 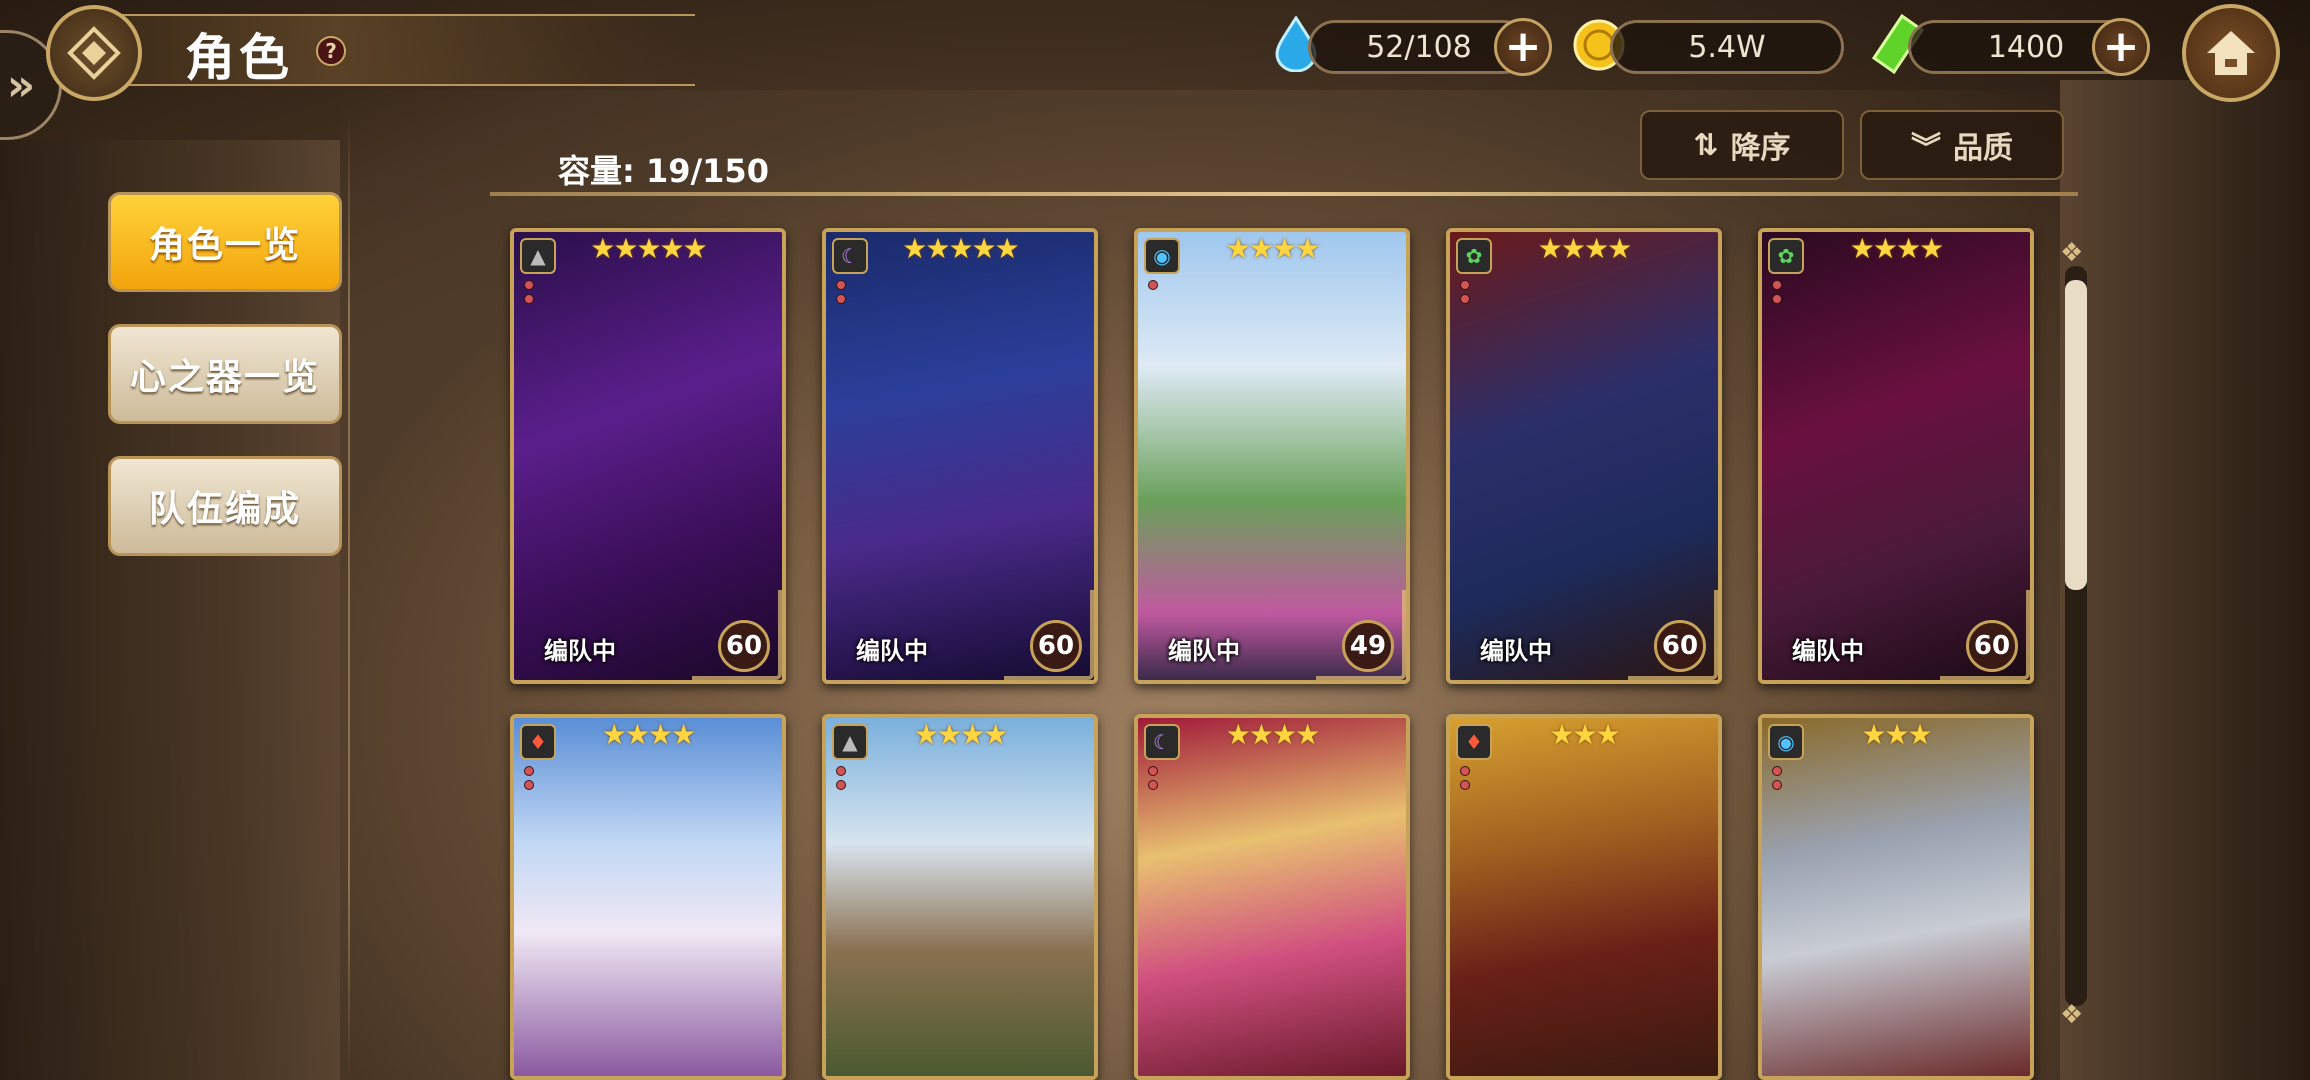 I want to click on back-button, so click(x=94, y=53).